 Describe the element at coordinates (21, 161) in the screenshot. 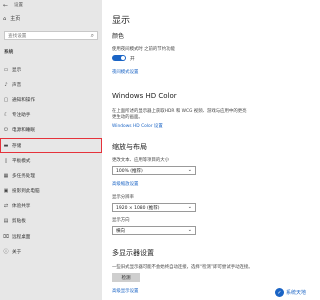

I see `sidebar-item-label: 平板模式` at that location.